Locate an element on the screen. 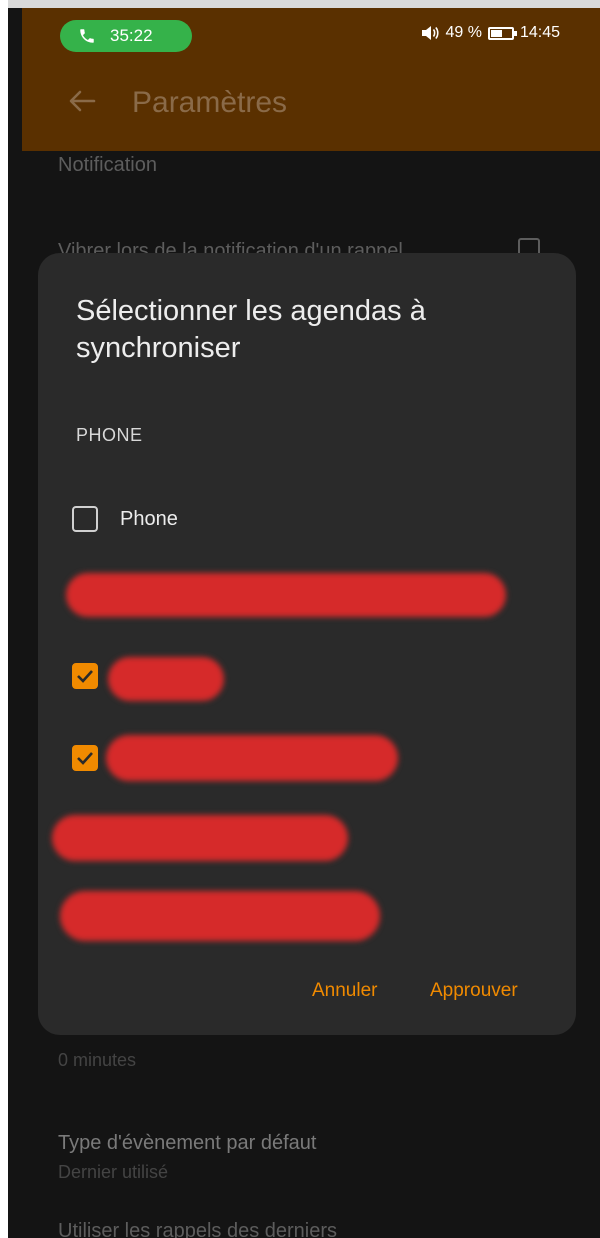 The height and width of the screenshot is (1238, 600). volume-icon is located at coordinates (431, 33).